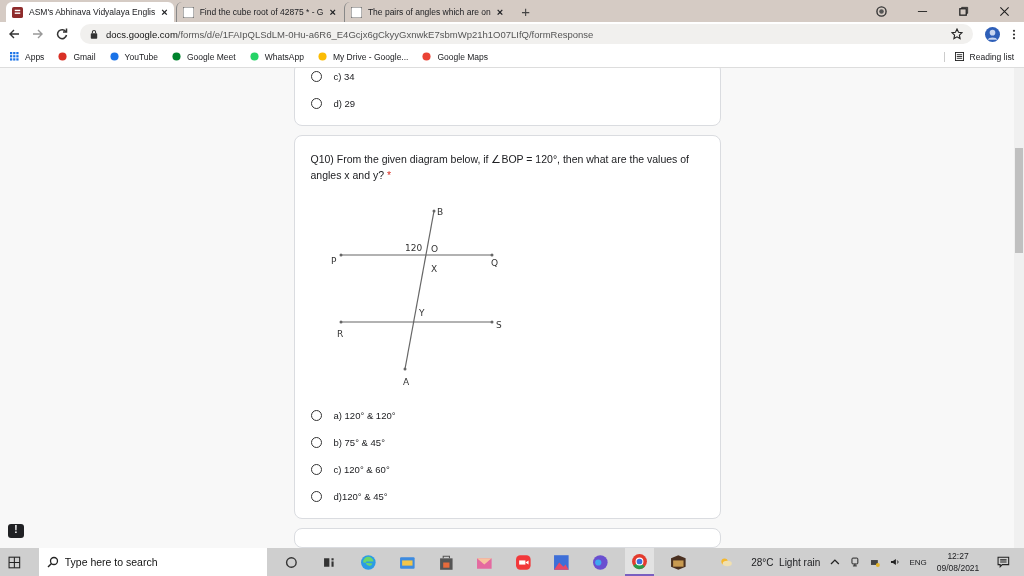  I want to click on tab-title: Find the cube root of 42875 * - G, so click(261, 12).